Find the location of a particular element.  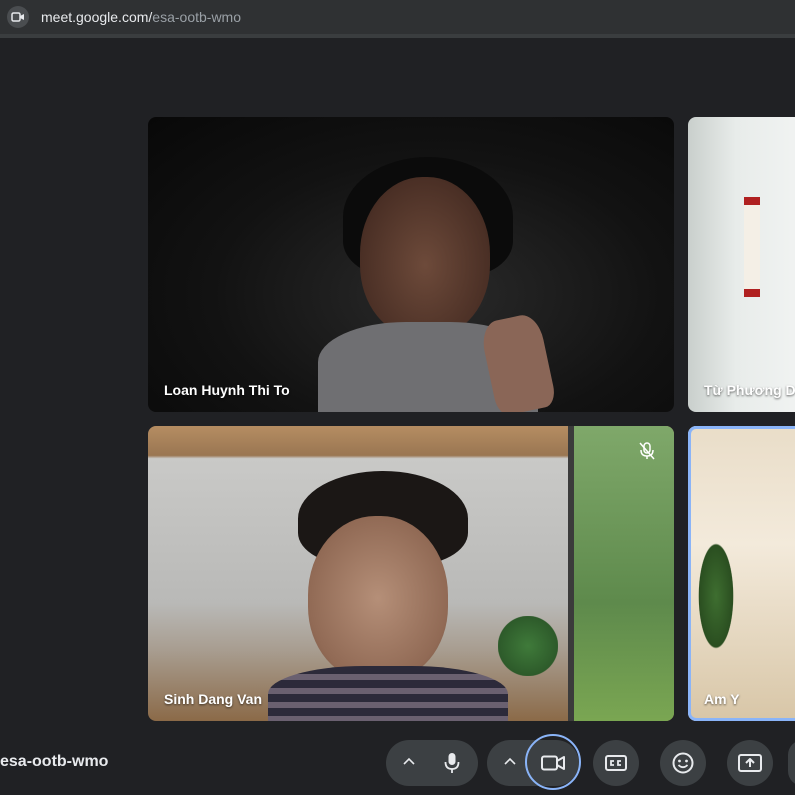

participant-tile-am-y: Am Y is located at coordinates (741, 573).